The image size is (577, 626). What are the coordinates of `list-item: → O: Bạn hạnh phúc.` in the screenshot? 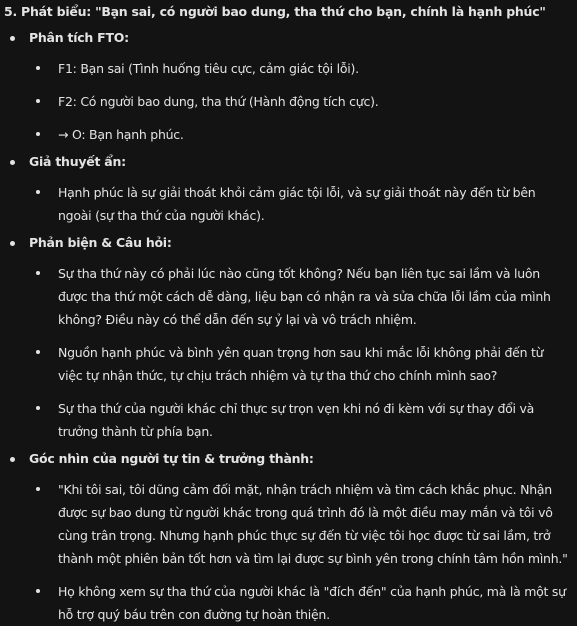 It's located at (303, 134).